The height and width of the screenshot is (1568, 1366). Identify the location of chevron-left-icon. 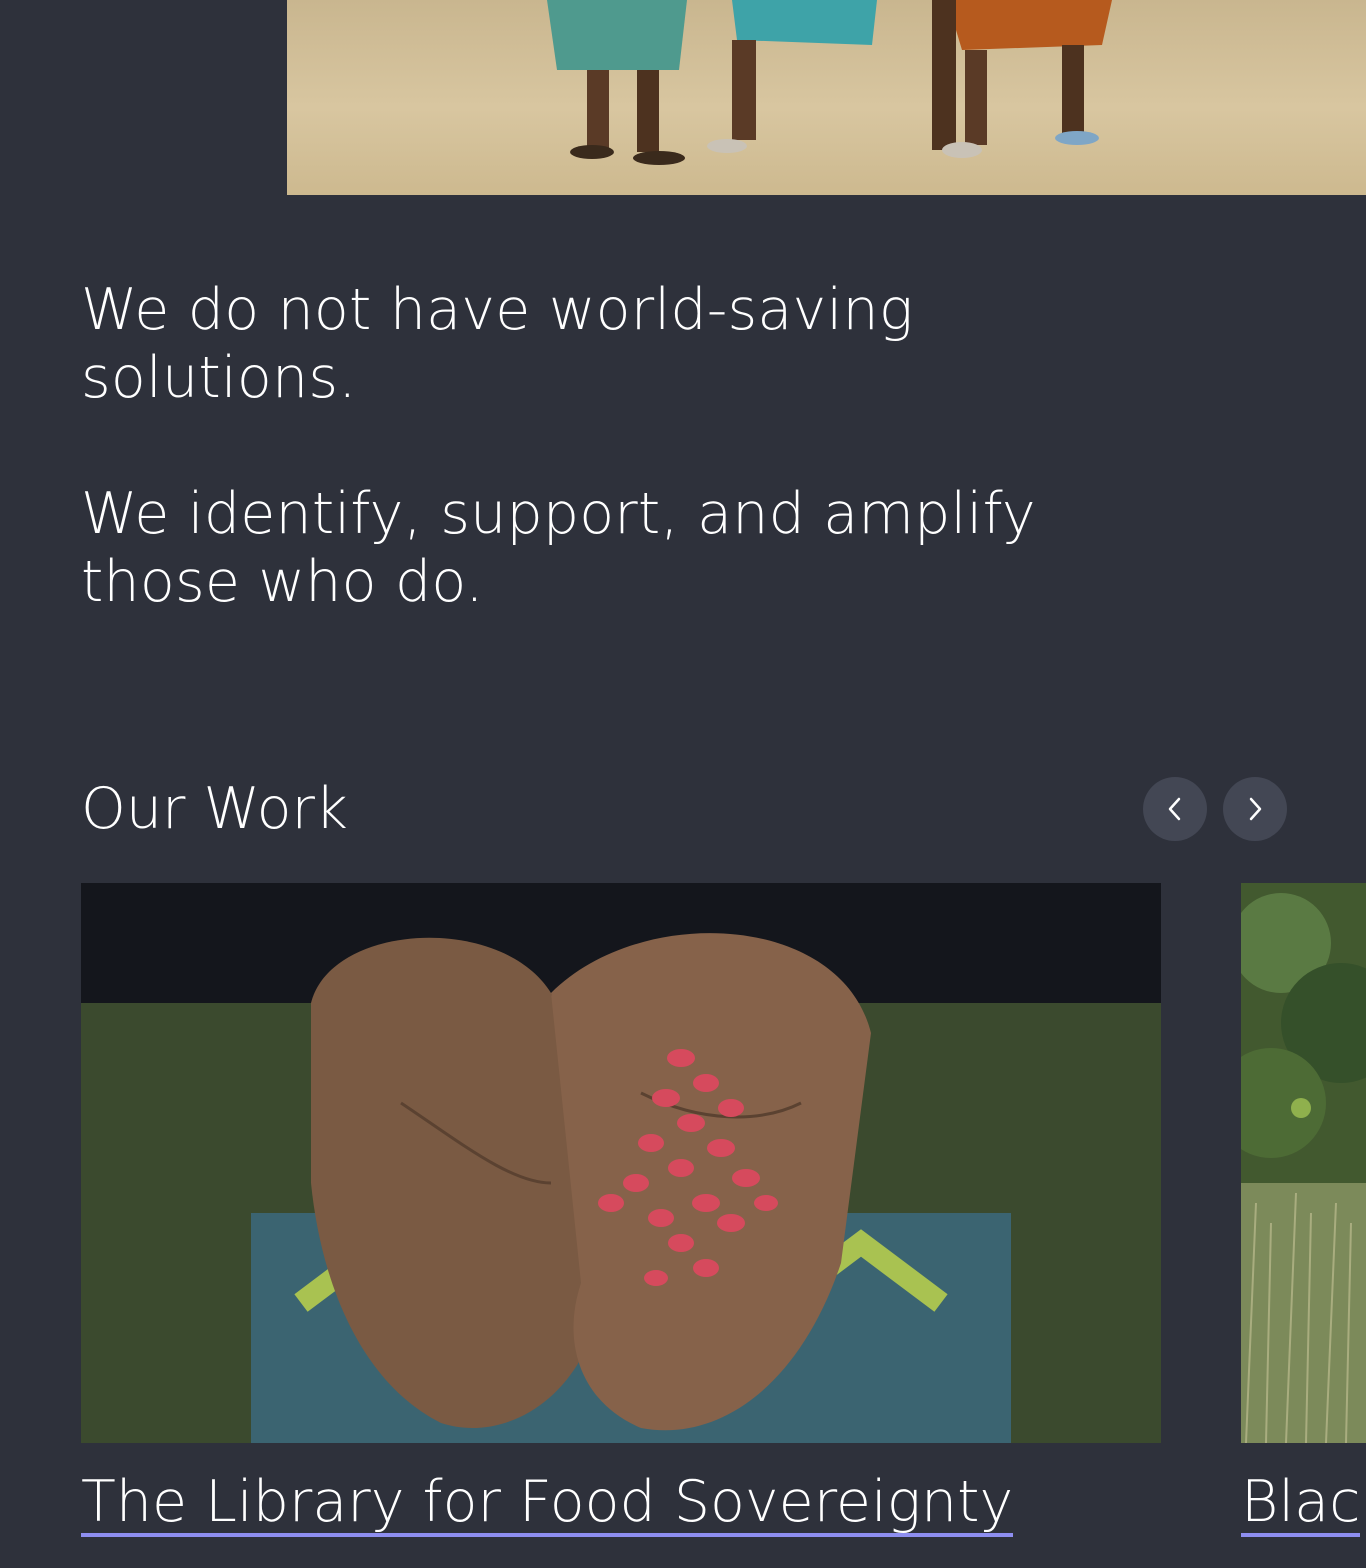
(1174, 809).